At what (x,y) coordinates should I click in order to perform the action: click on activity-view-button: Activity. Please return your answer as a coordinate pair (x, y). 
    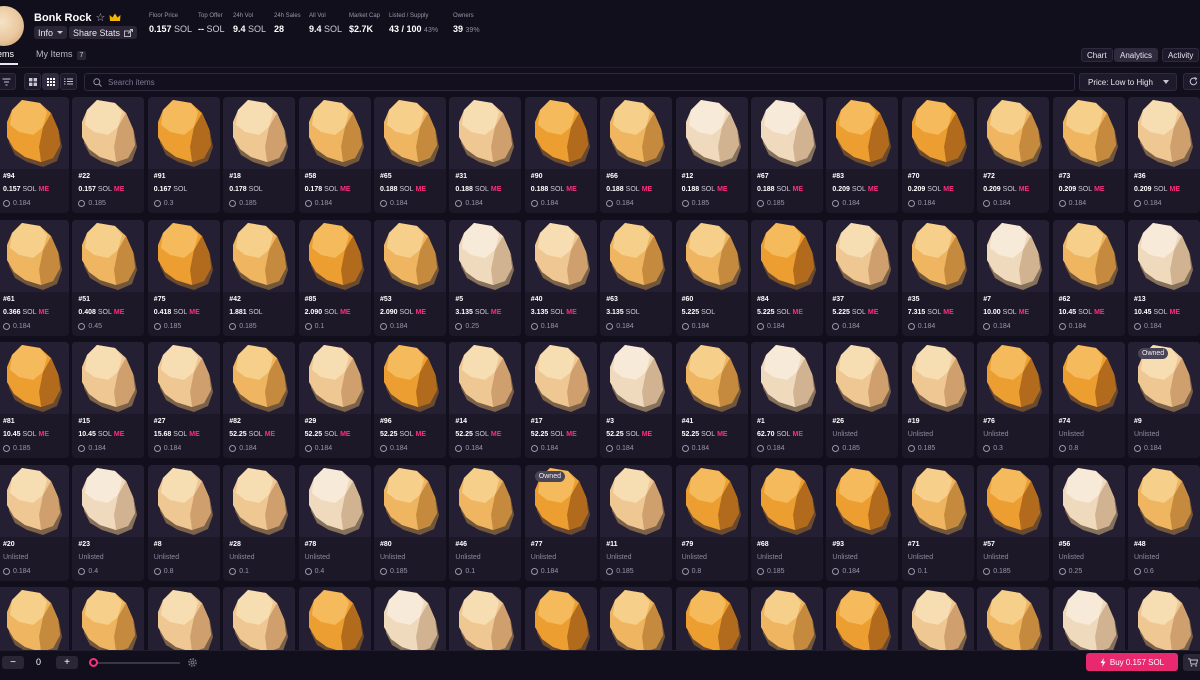
    Looking at the image, I should click on (1181, 55).